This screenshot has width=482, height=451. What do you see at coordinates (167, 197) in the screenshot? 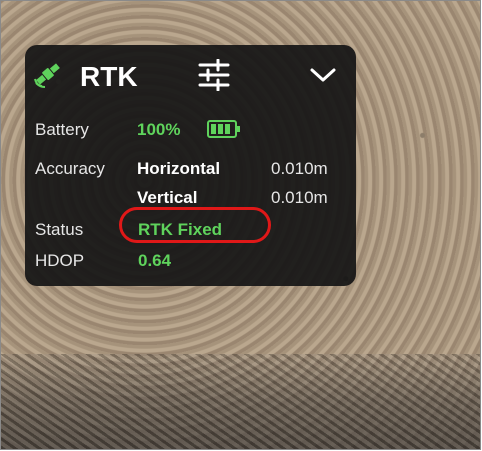
I see `vertical-label: Vertical` at bounding box center [167, 197].